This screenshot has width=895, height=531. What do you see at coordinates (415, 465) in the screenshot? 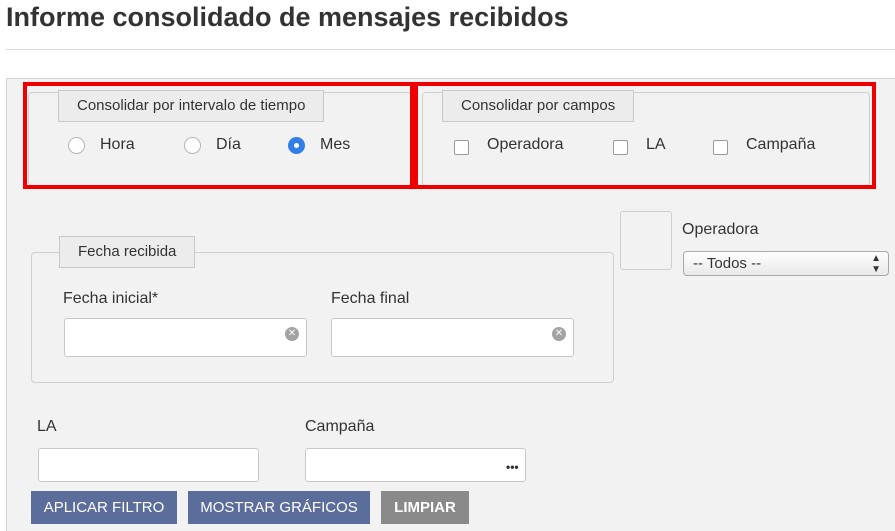
I see `campaign-input` at bounding box center [415, 465].